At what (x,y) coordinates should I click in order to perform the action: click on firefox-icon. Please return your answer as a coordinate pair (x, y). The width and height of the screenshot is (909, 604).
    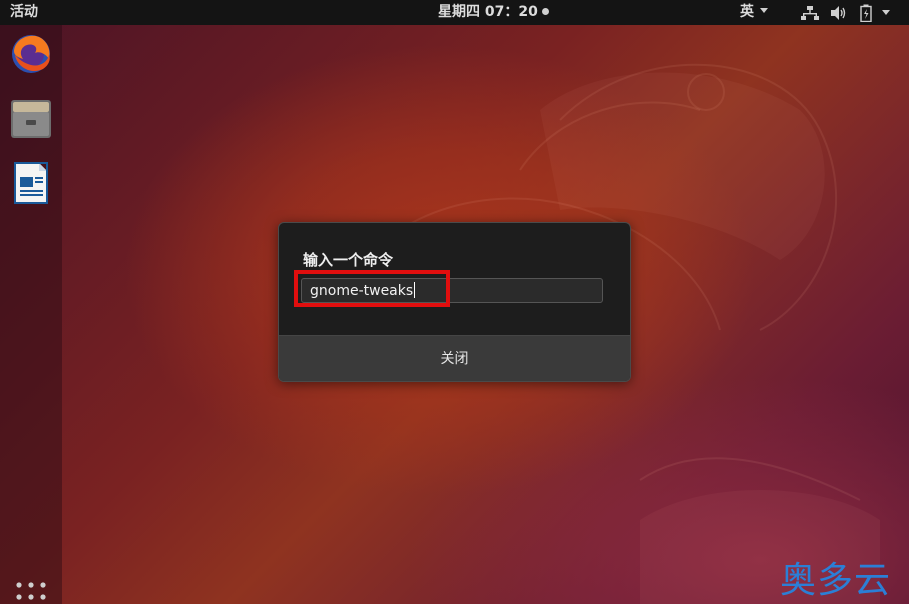
    Looking at the image, I should click on (31, 54).